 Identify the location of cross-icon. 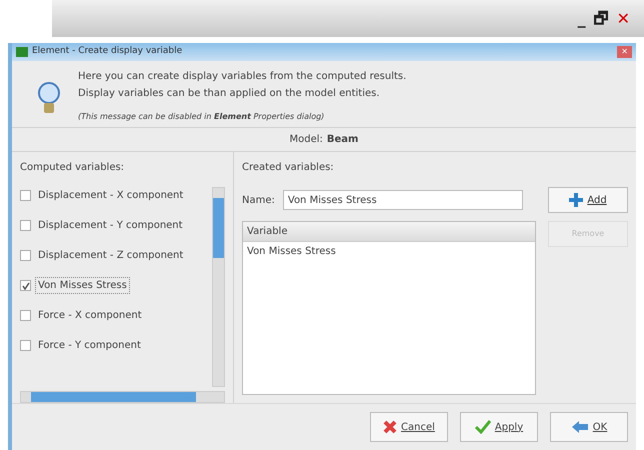
(390, 427).